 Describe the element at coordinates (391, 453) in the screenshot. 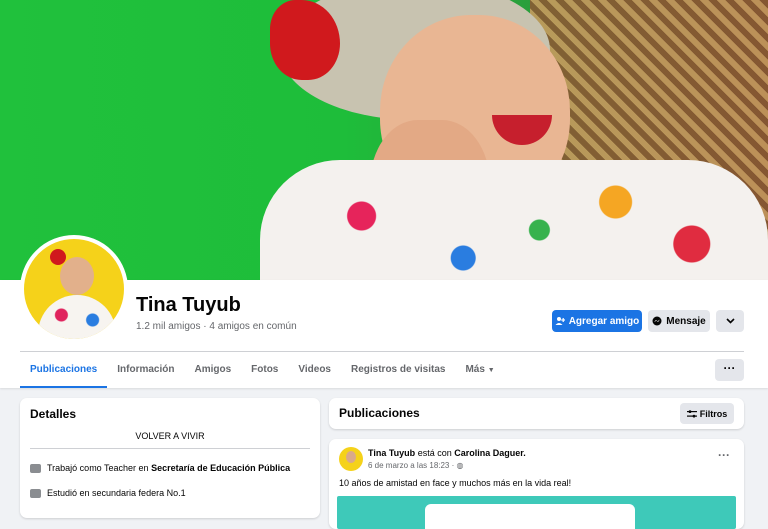

I see `post-author: Tina Tuyub` at that location.